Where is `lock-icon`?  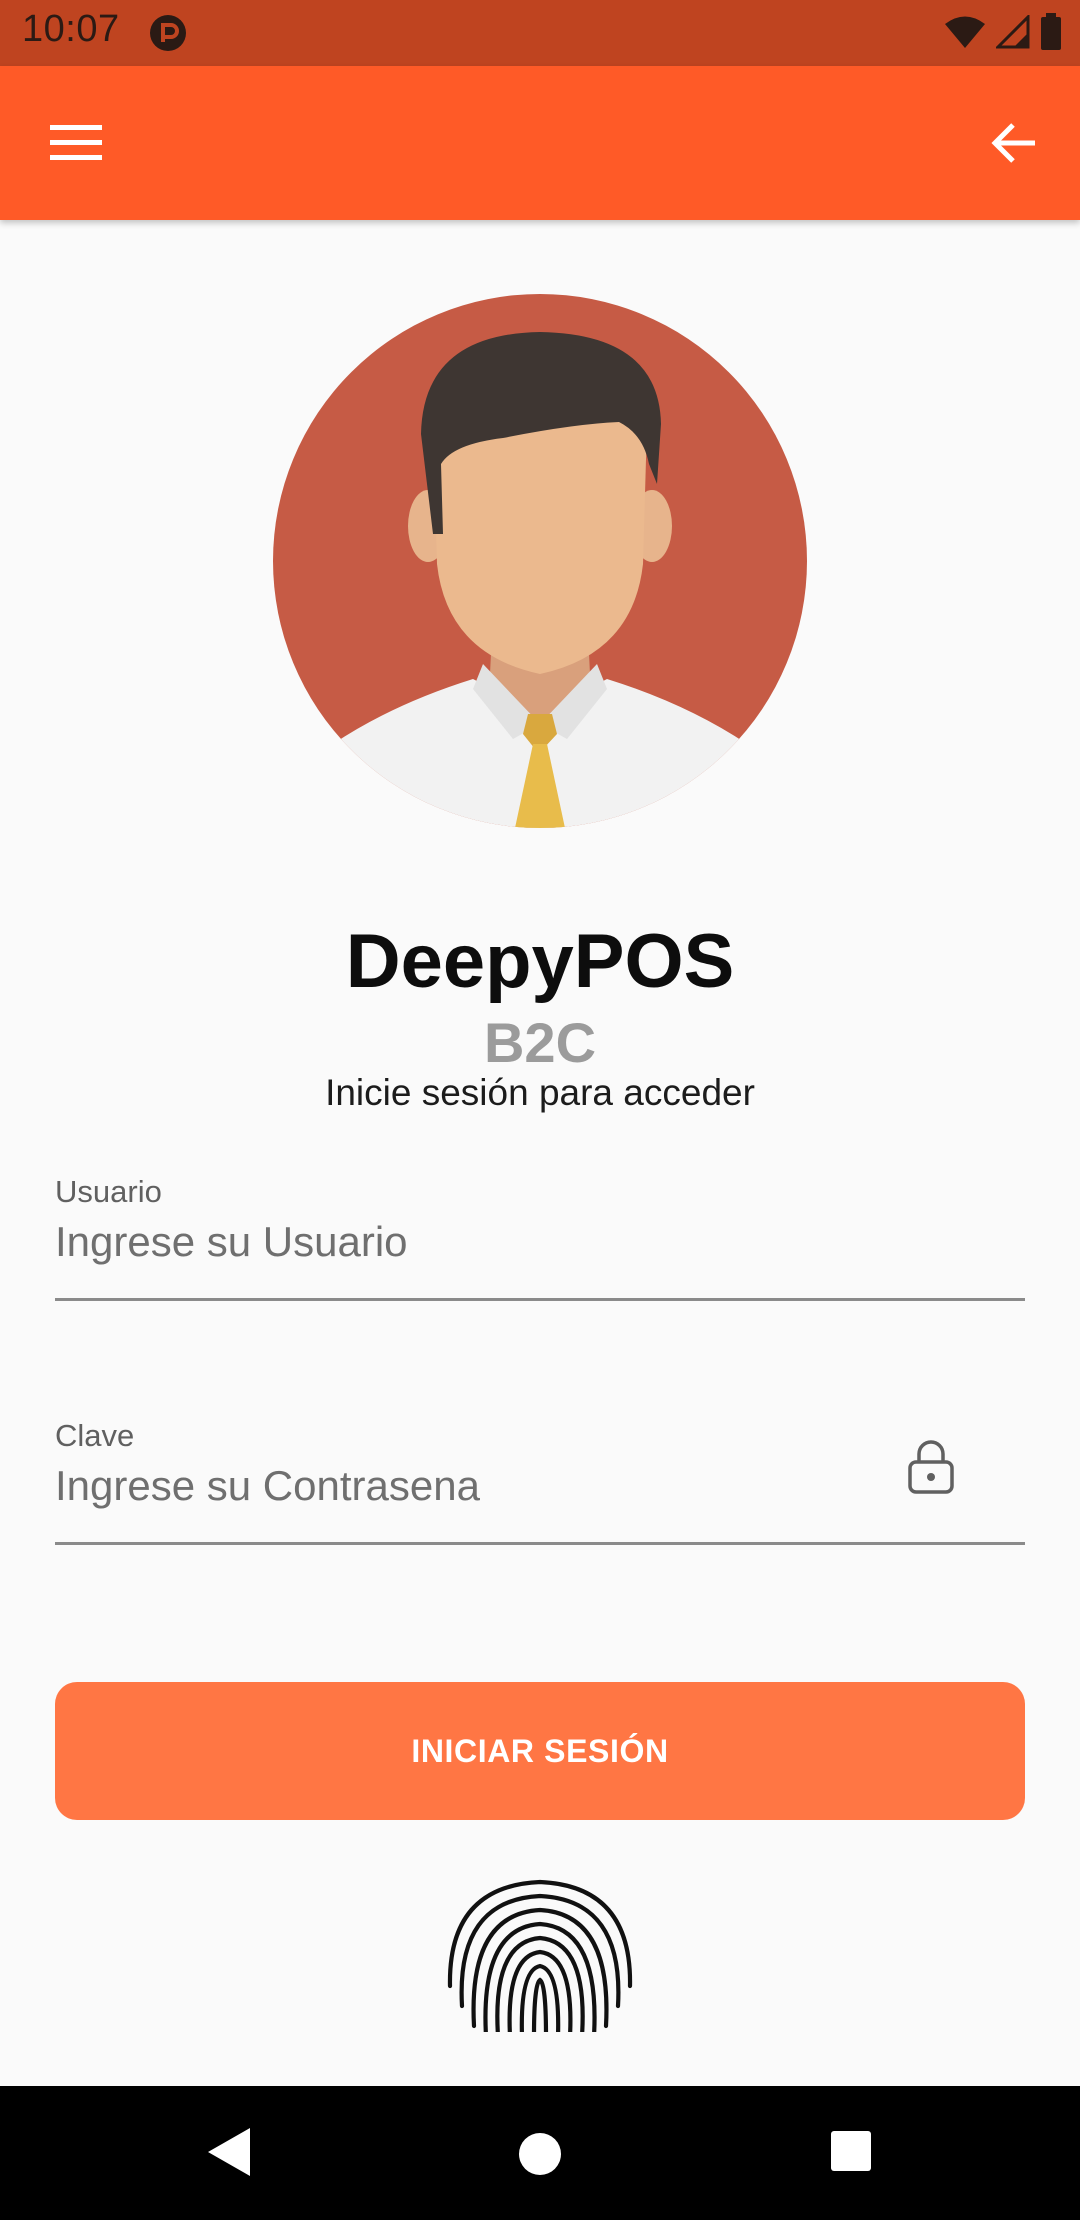
lock-icon is located at coordinates (931, 1466).